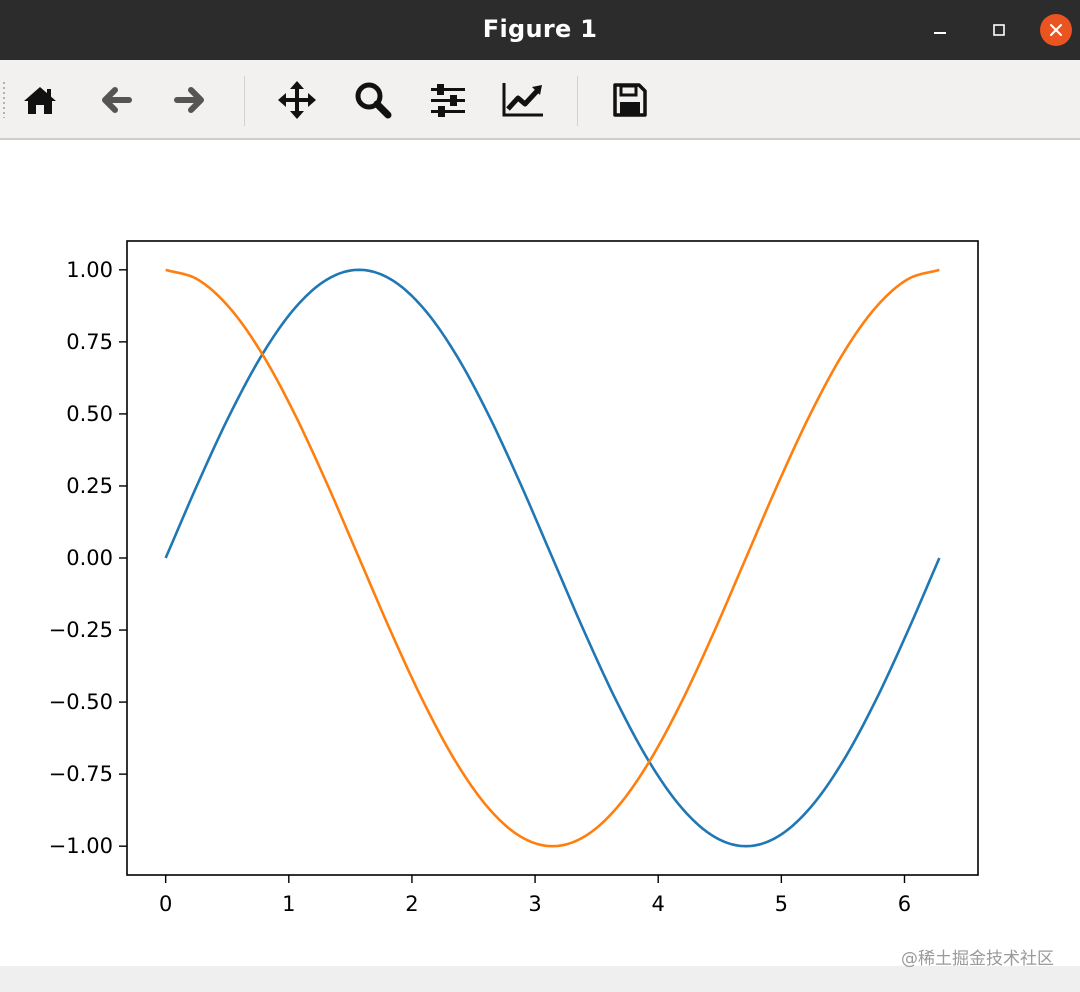 Image resolution: width=1080 pixels, height=992 pixels. What do you see at coordinates (89, 414) in the screenshot?
I see `y-tick-label: 0.50` at bounding box center [89, 414].